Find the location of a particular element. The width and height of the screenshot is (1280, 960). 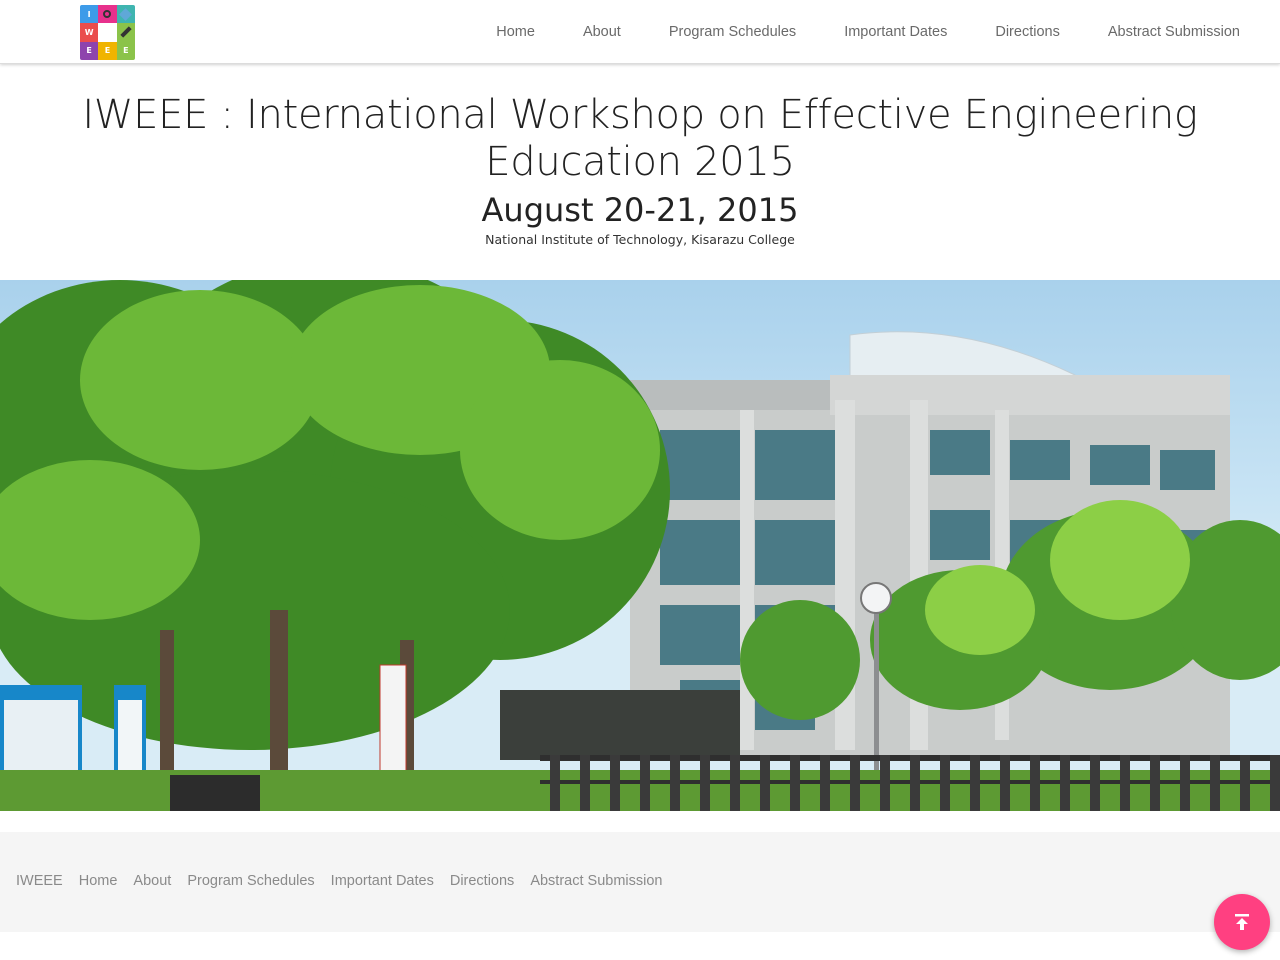

logo-cell: I is located at coordinates (89, 14).